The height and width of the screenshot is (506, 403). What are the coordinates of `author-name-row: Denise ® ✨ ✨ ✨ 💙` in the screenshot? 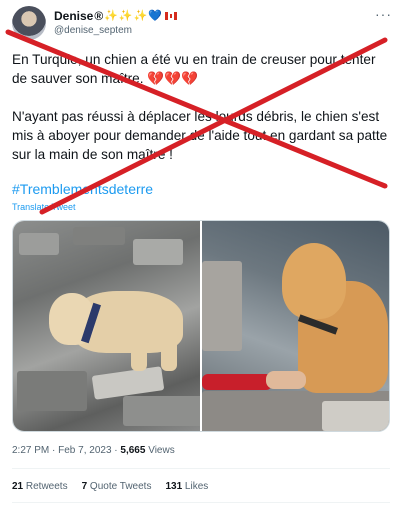 It's located at (116, 16).